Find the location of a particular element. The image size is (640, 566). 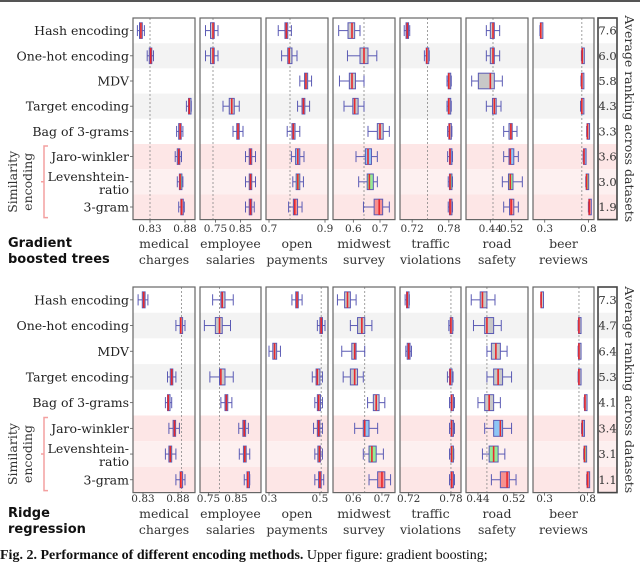

ranking-value: 1.1 is located at coordinates (607, 480).